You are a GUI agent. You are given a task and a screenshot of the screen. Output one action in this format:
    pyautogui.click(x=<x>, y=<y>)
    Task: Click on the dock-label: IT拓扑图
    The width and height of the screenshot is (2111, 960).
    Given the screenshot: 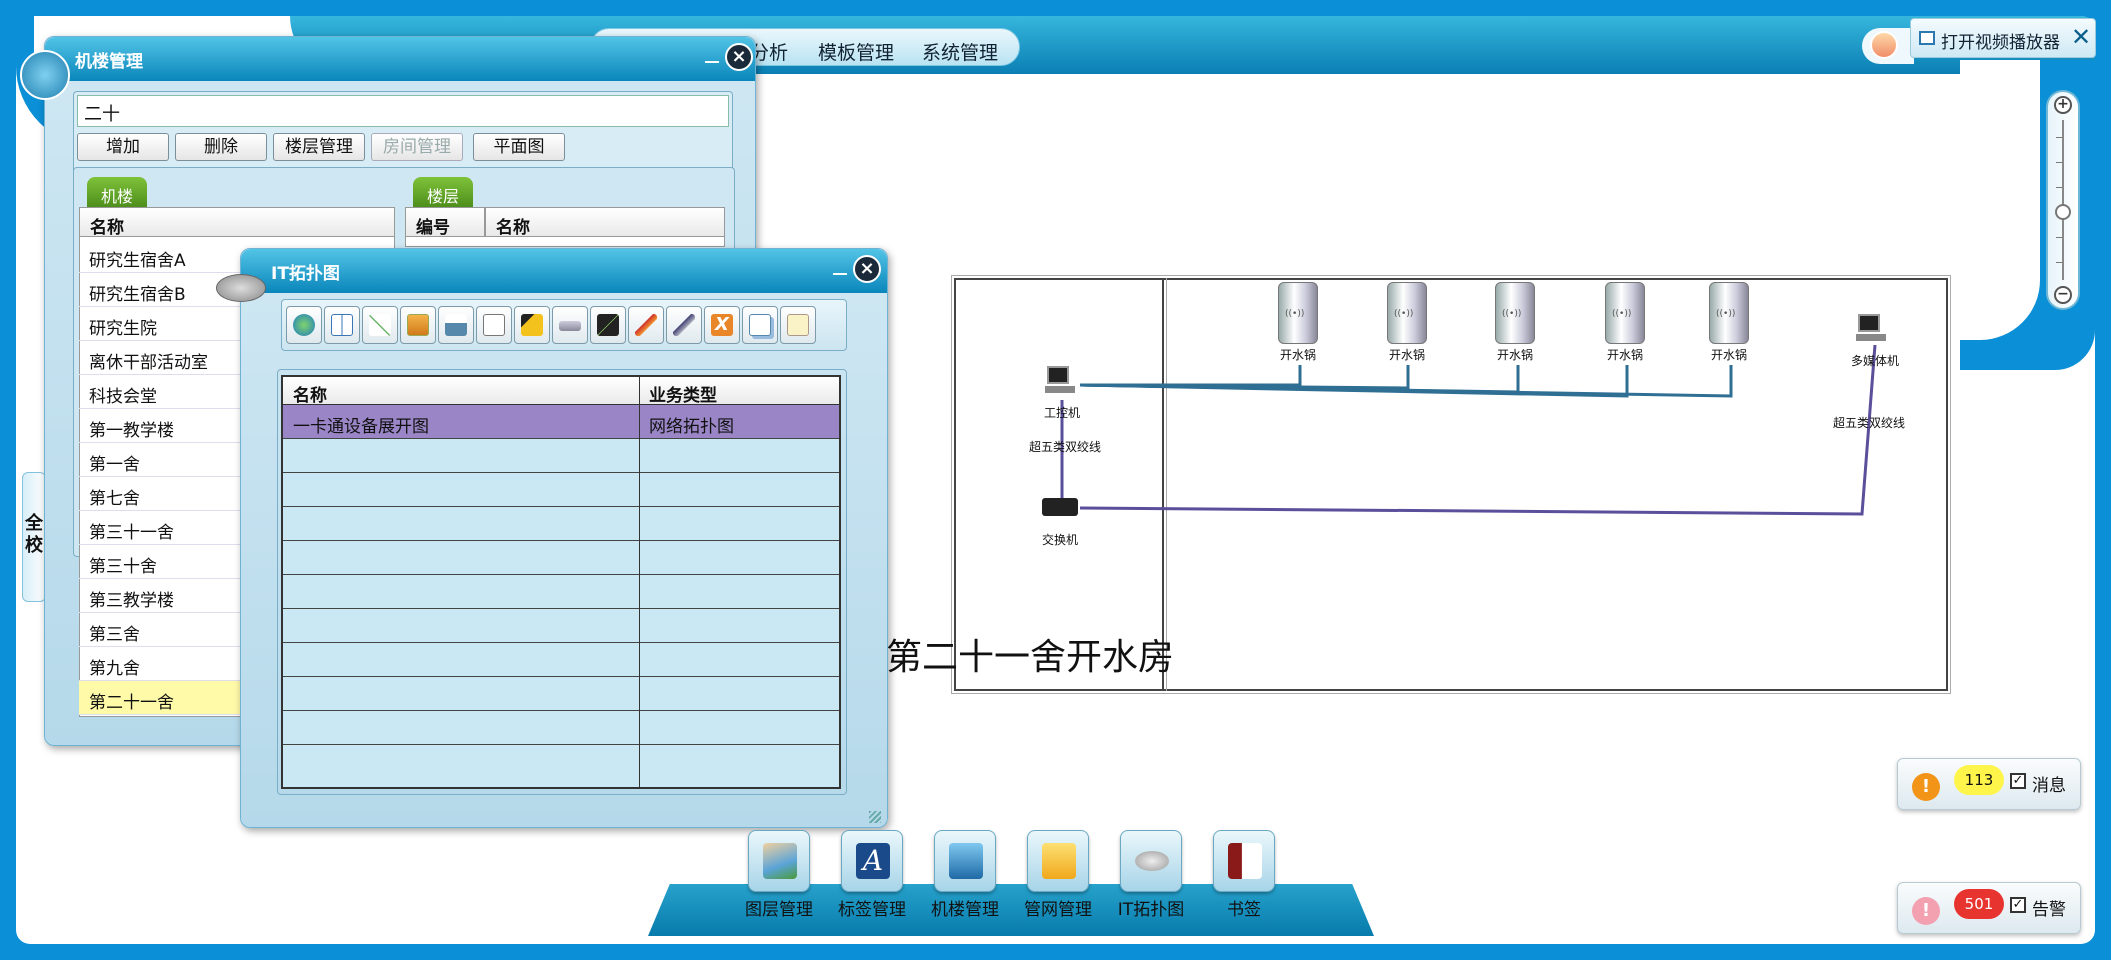 What is the action you would take?
    pyautogui.click(x=1151, y=910)
    